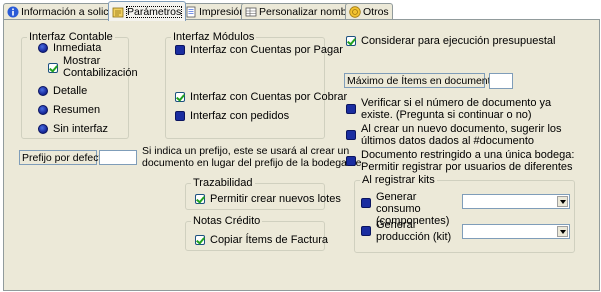 The height and width of the screenshot is (292, 601). I want to click on group-title: Trazabilidad, so click(223, 183).